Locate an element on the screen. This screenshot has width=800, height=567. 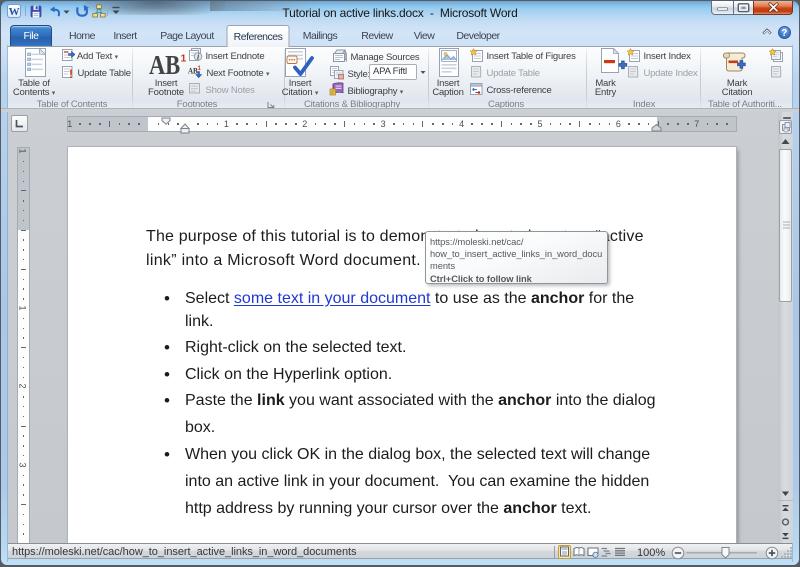
svg-text: W is located at coordinates (14, 11).